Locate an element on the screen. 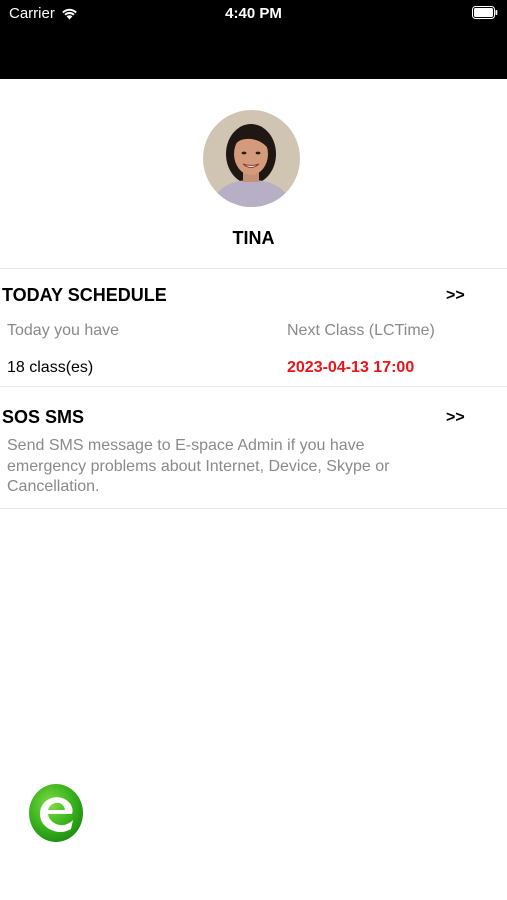 This screenshot has width=507, height=900. status-bar: Carrier 4:40 PM is located at coordinates (253, 39).